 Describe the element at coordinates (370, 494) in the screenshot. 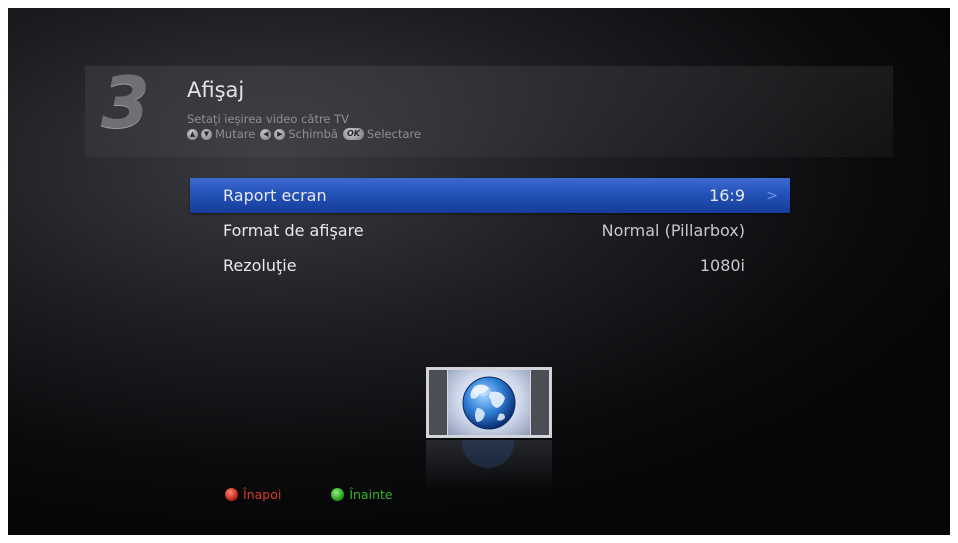

I see `forward-button-label: Înainte` at that location.